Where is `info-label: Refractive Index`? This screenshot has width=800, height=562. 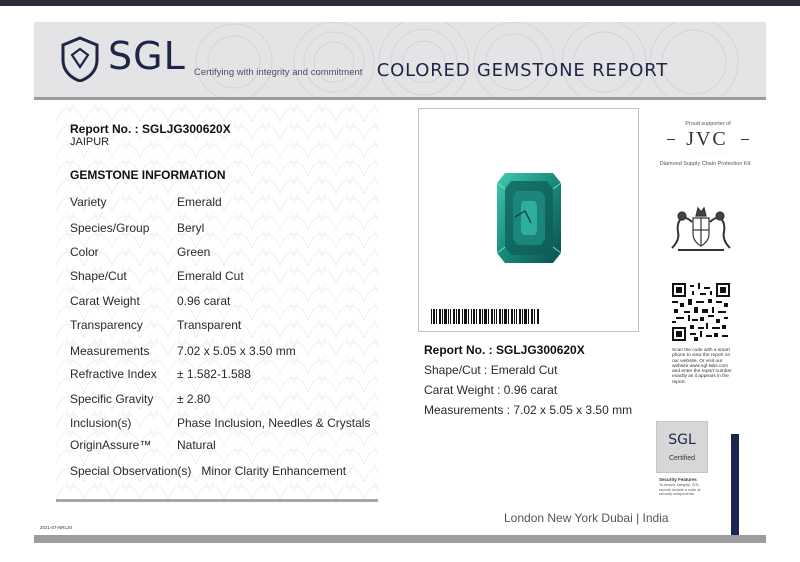
info-label: Refractive Index is located at coordinates (113, 374).